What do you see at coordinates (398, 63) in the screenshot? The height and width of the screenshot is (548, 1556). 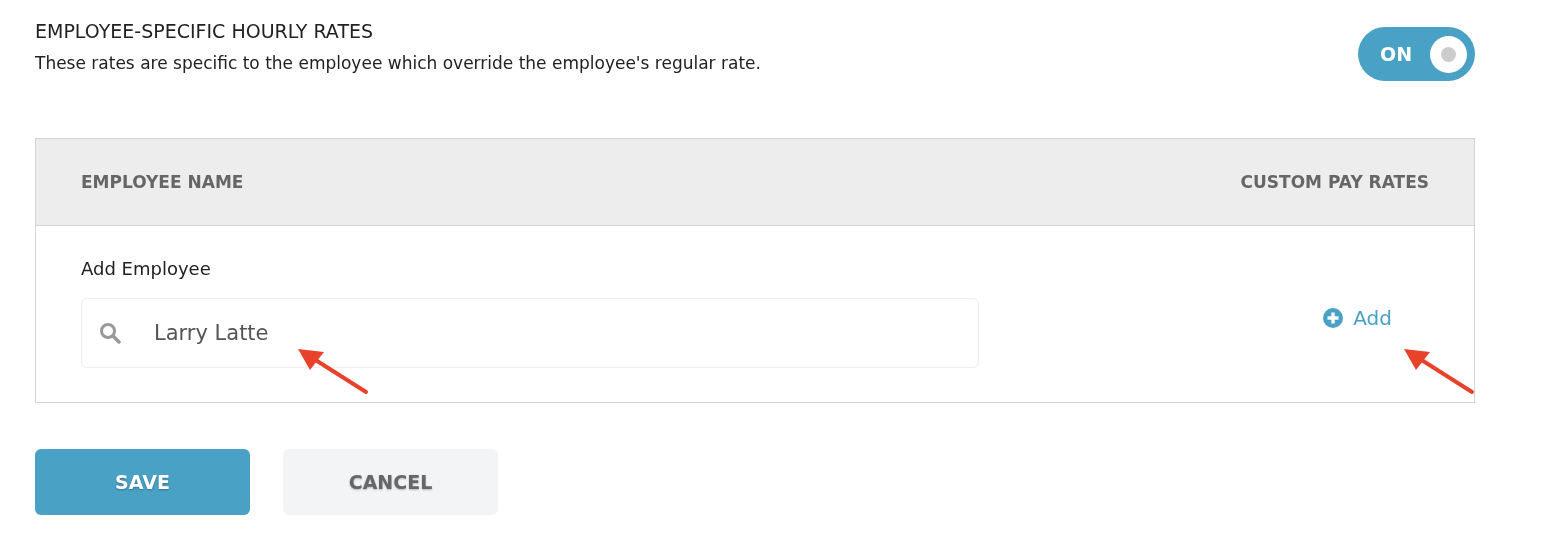 I see `section-description: These rates are specific to the employee which override the employee's regular rate.` at bounding box center [398, 63].